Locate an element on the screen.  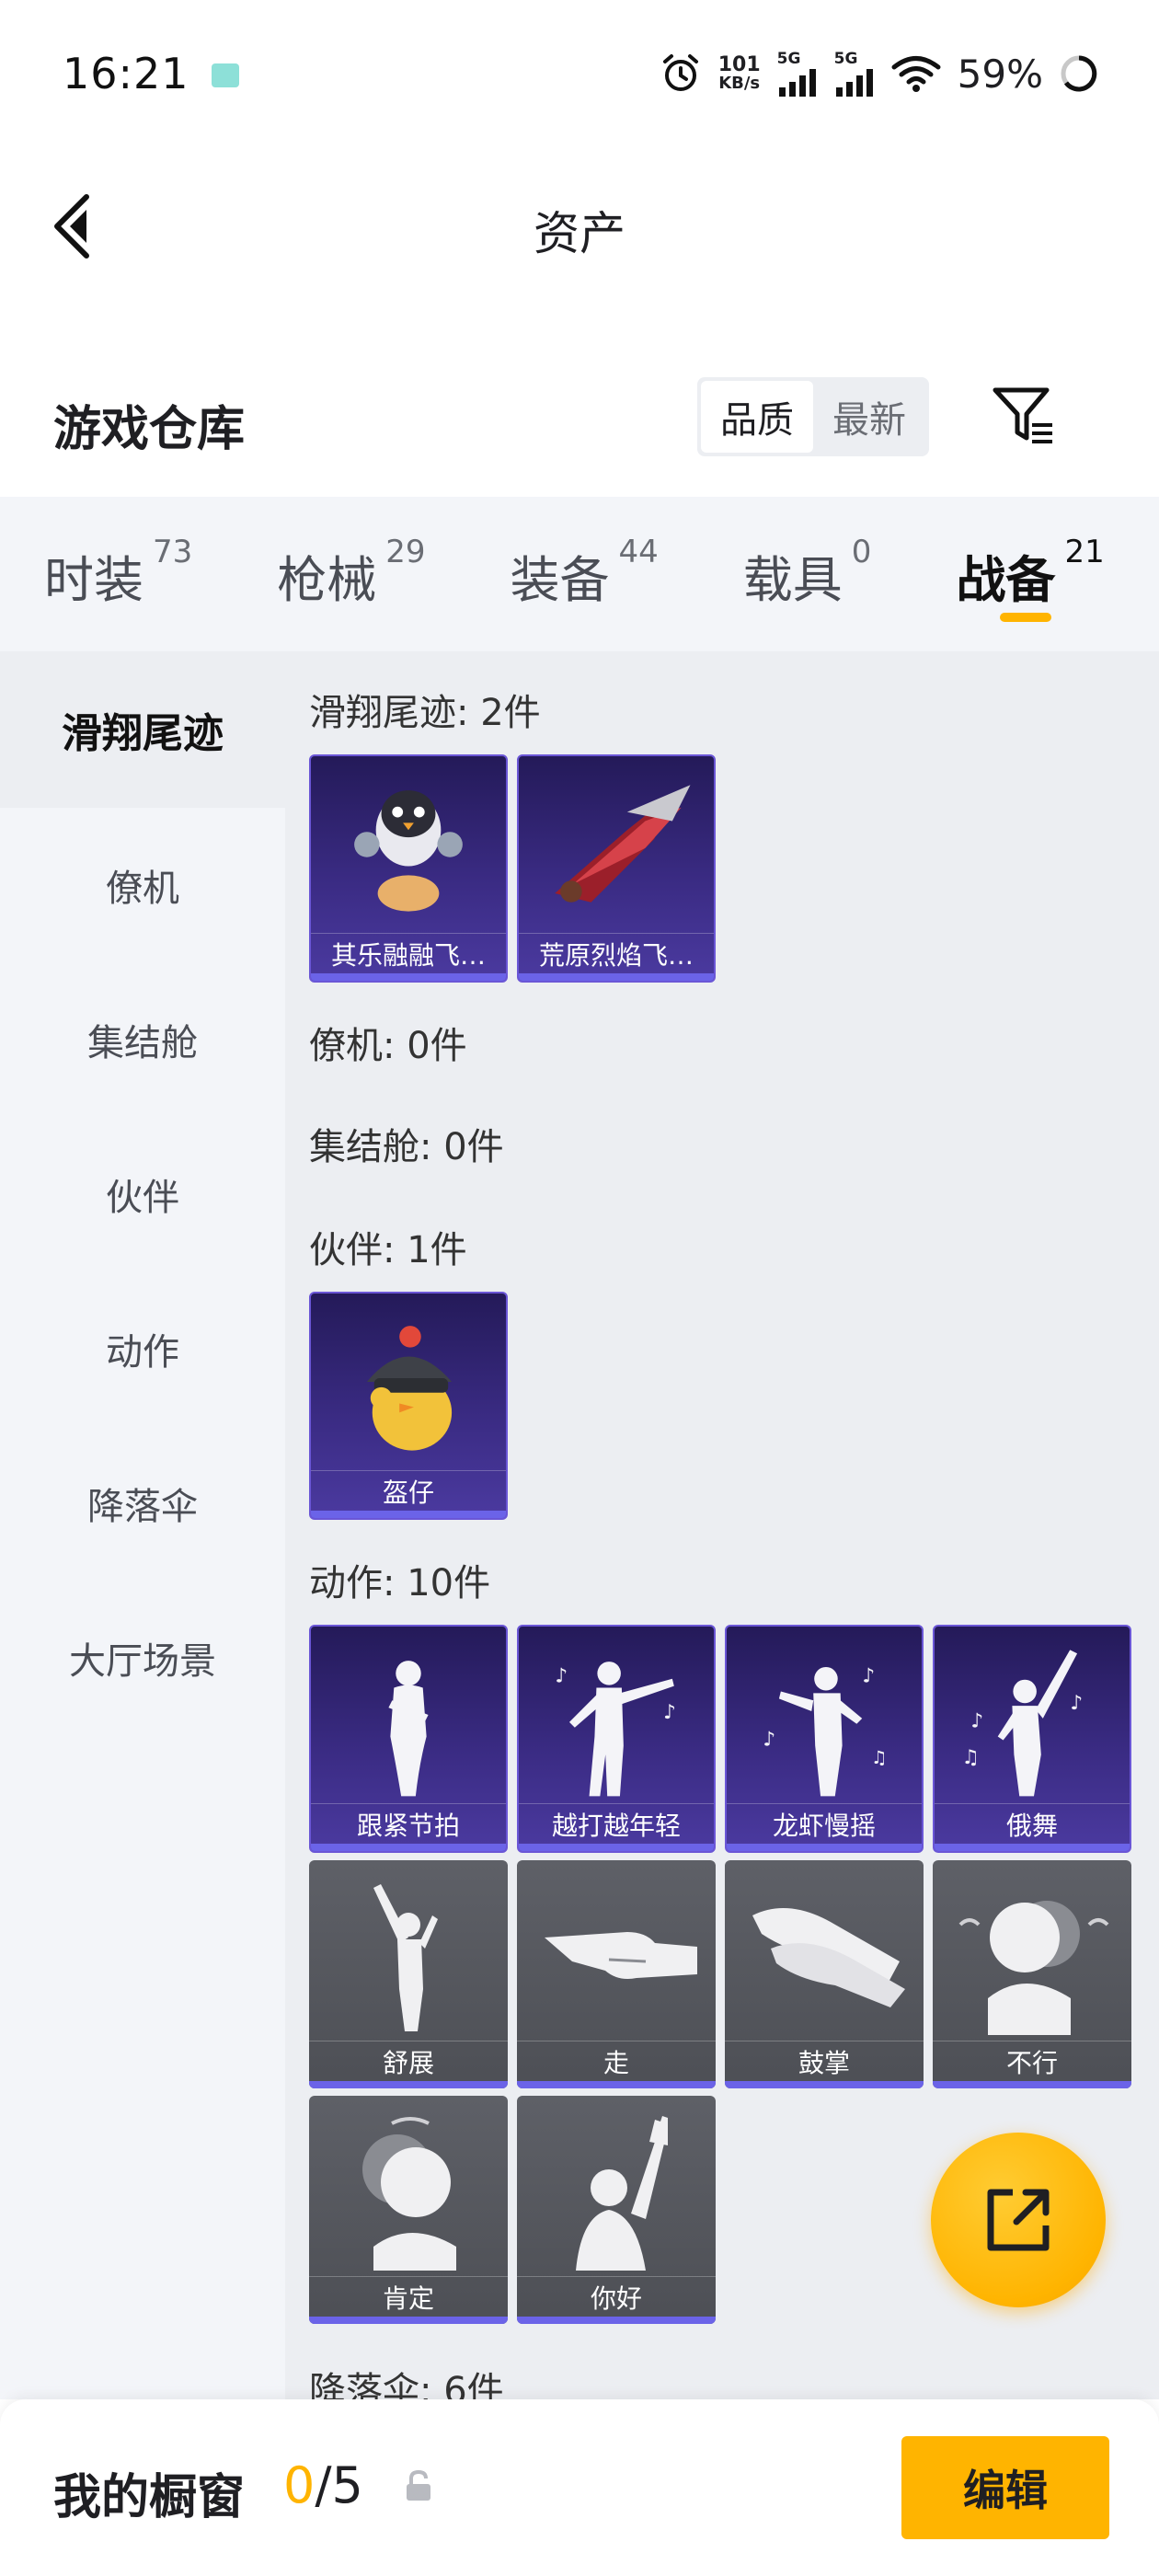
side-item-lobby-scene: 大厅场景 is located at coordinates (142, 1658).